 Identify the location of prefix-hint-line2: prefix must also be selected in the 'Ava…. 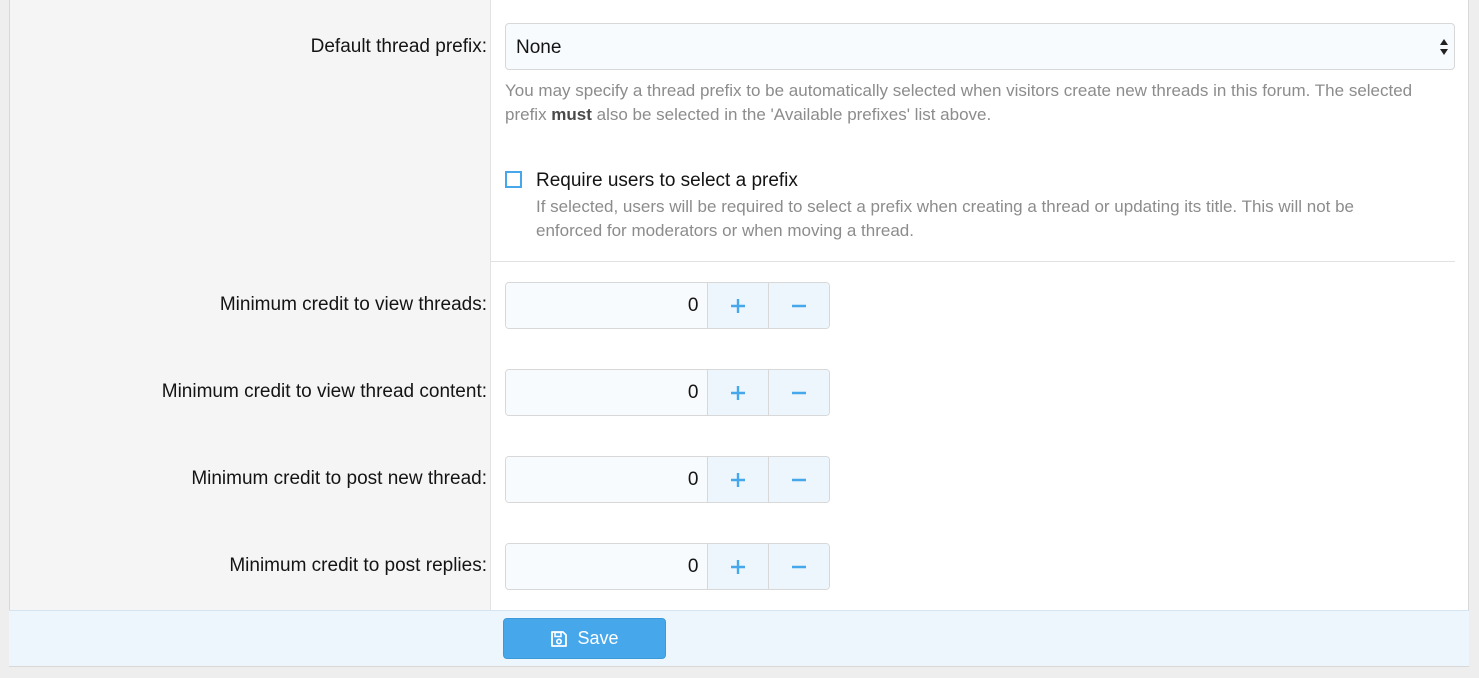
(980, 115).